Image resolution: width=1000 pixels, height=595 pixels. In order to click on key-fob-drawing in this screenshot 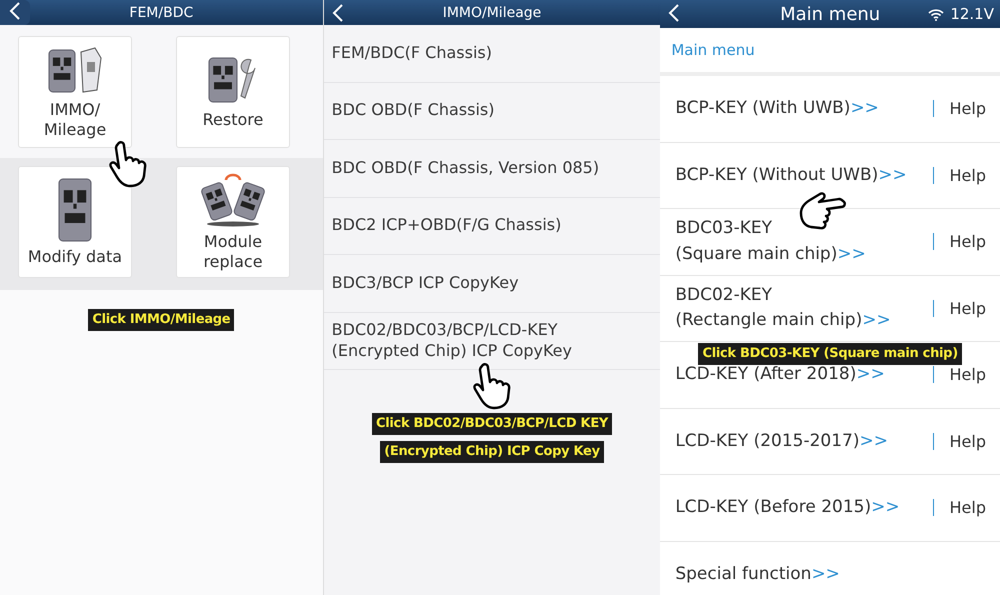, I will do `click(233, 200)`.